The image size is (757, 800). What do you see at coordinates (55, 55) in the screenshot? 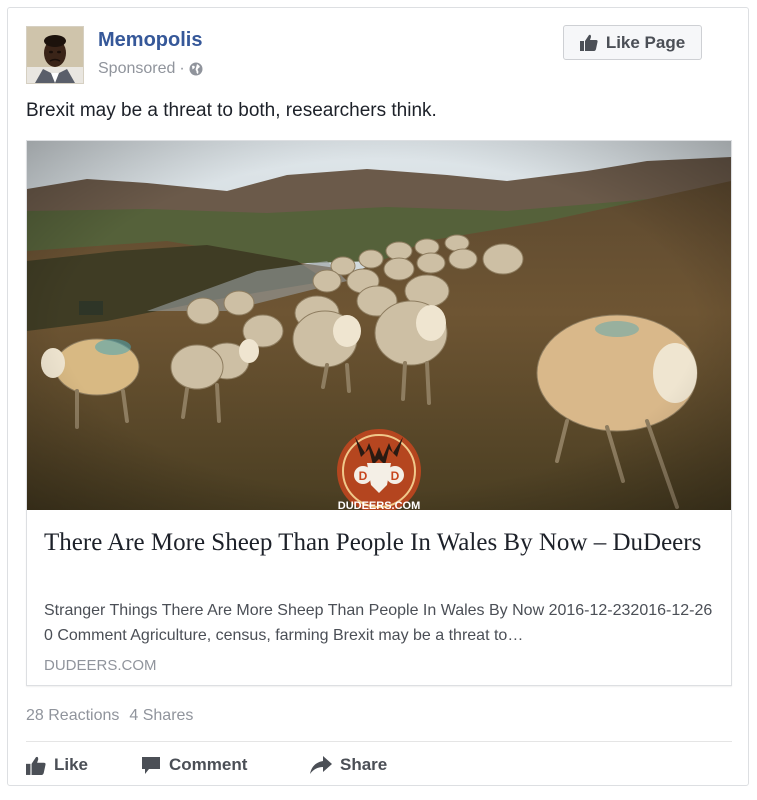
I see `page-avatar` at bounding box center [55, 55].